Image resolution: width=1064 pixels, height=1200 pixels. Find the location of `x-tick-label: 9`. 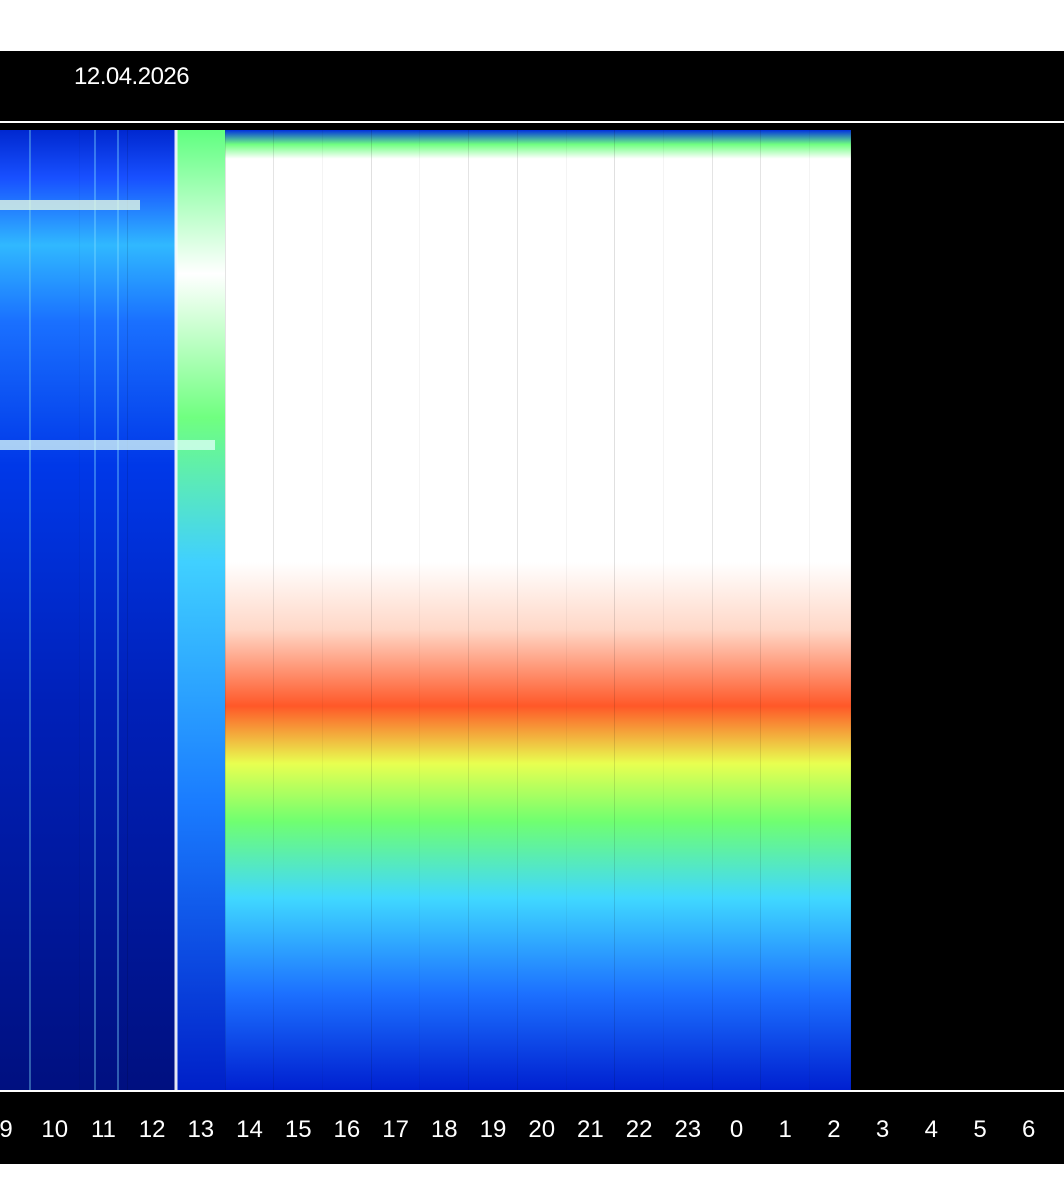

x-tick-label: 9 is located at coordinates (6, 1129).